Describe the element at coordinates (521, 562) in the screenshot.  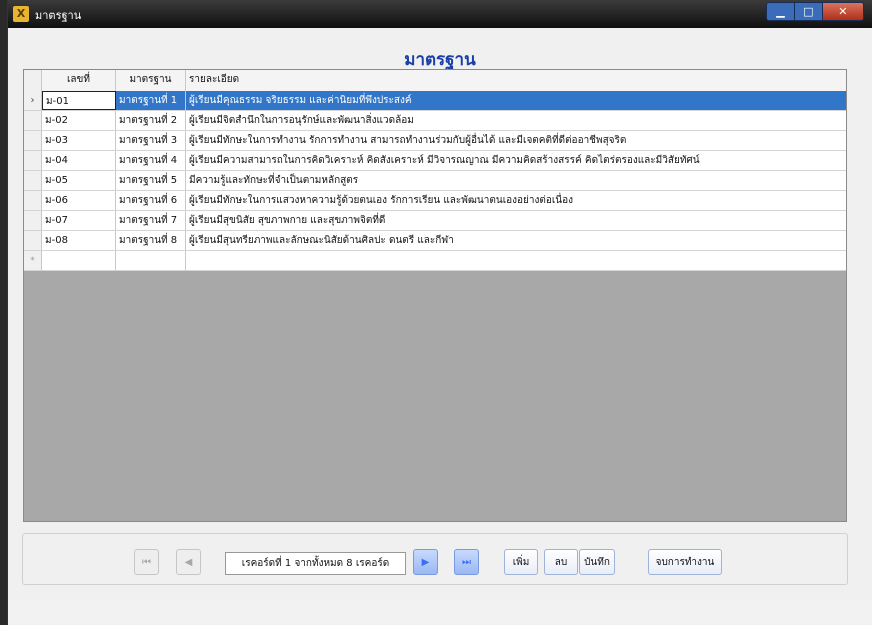
I see `add-button: เพิ่ม` at that location.